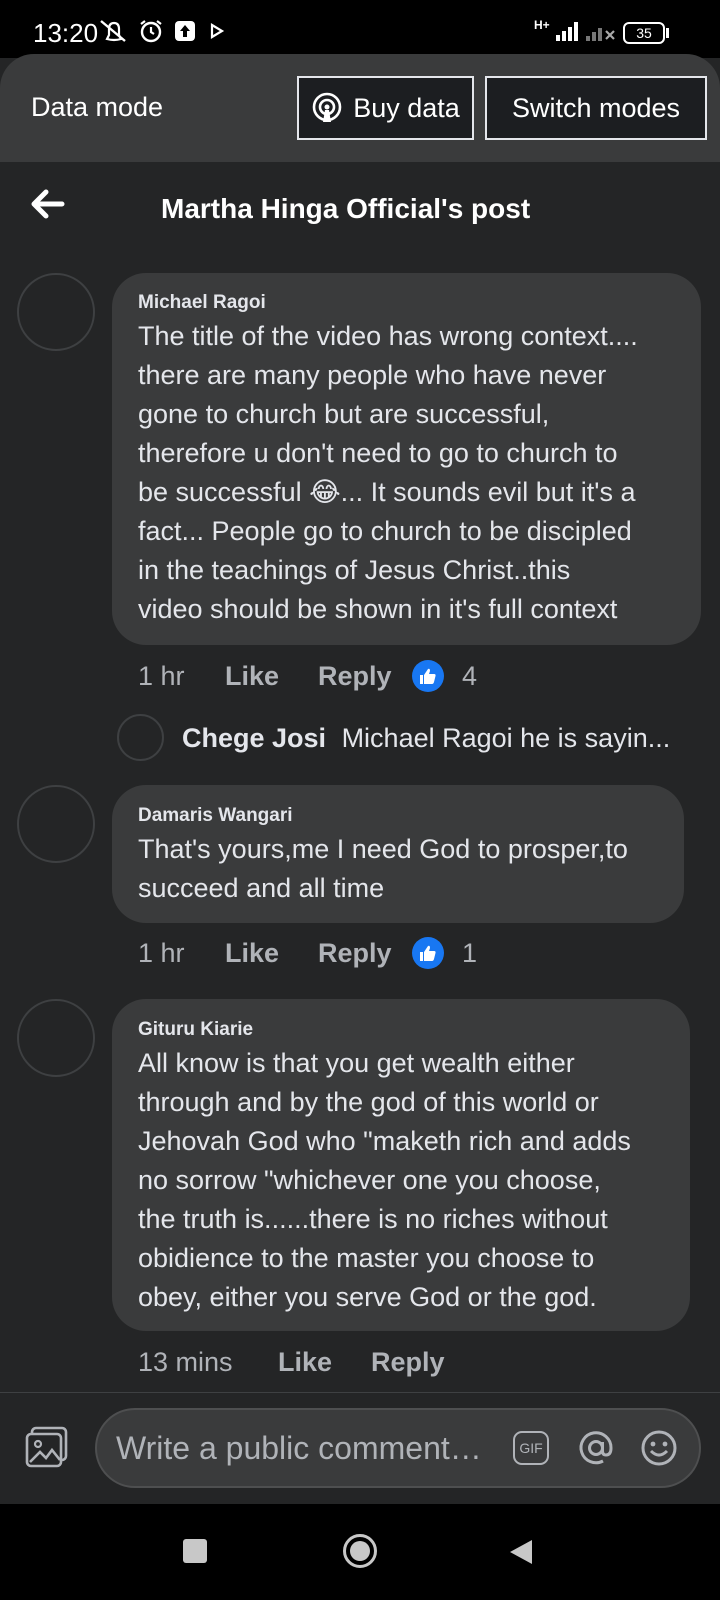 The height and width of the screenshot is (1600, 720). Describe the element at coordinates (254, 738) in the screenshot. I see `reply-author: Chege Josi` at that location.